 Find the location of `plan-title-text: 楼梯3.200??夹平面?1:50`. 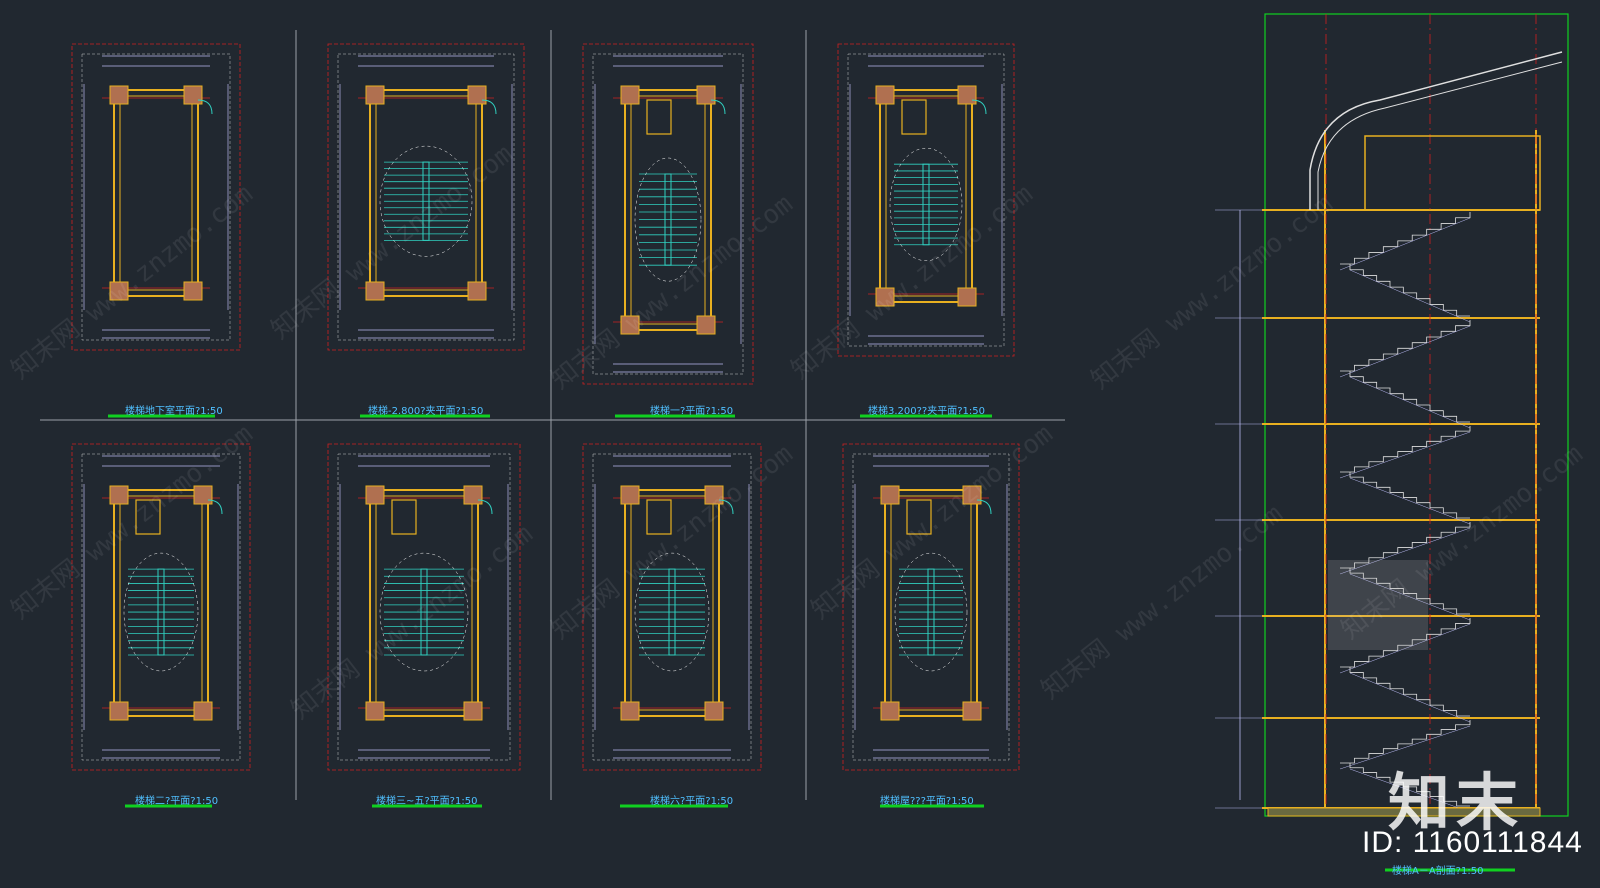

plan-title-text: 楼梯3.200??夹平面?1:50 is located at coordinates (927, 411).